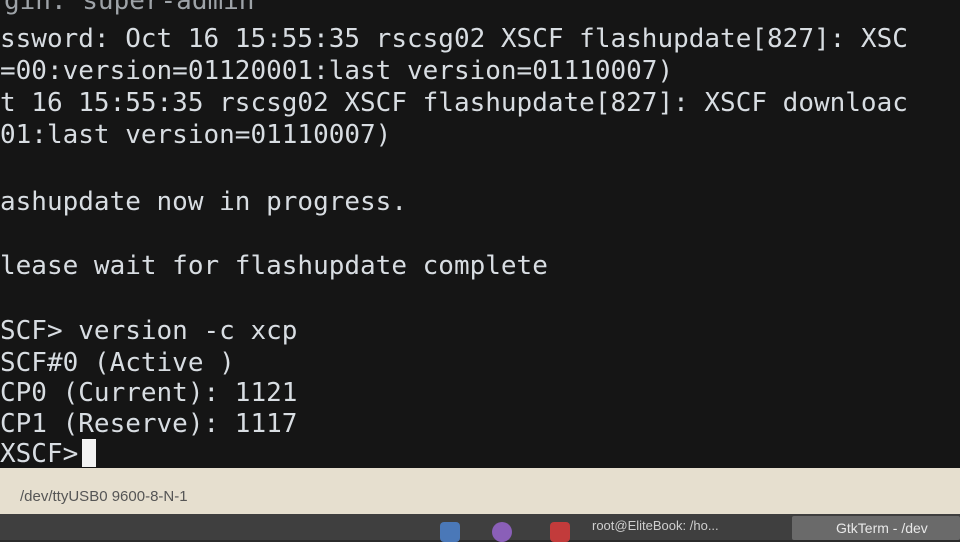 The height and width of the screenshot is (542, 960). I want to click on connection-status: /dev/ttyUSB0 9600-8-N-1, so click(104, 496).